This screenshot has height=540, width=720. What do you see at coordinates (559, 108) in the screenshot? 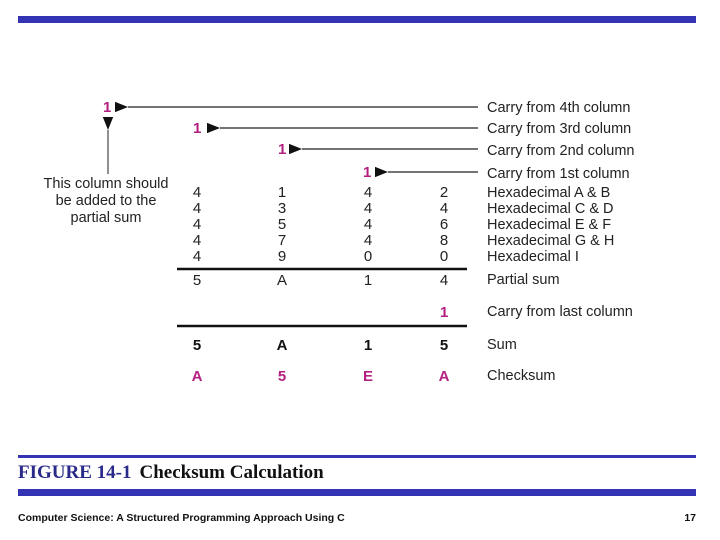
I see `label-carry-4th: Carry from 4th column` at bounding box center [559, 108].